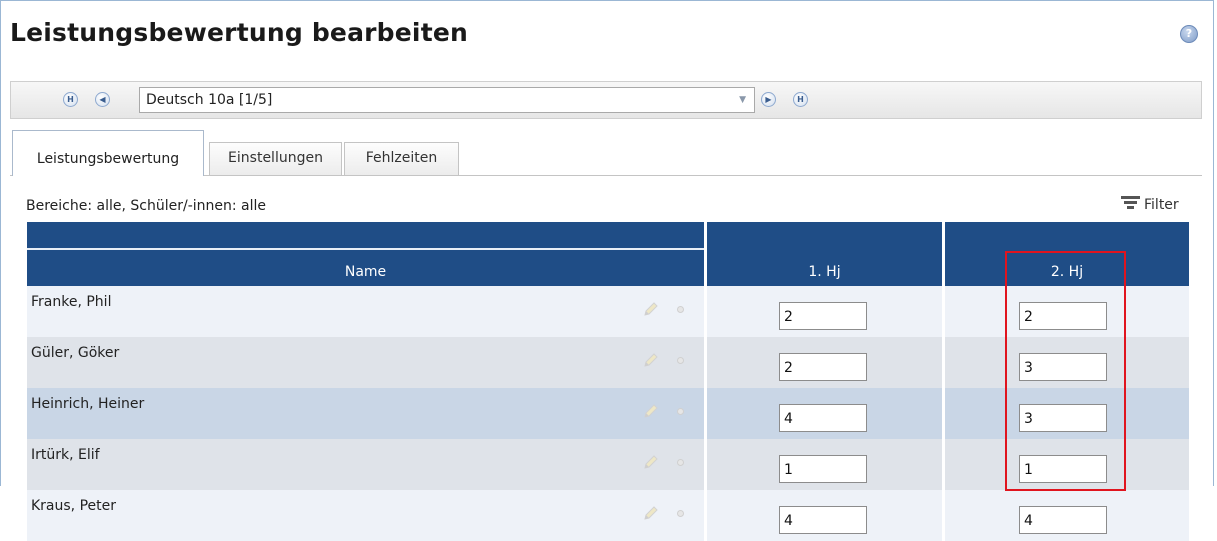  I want to click on student-name-cell: Franke, Phil, so click(366, 311).